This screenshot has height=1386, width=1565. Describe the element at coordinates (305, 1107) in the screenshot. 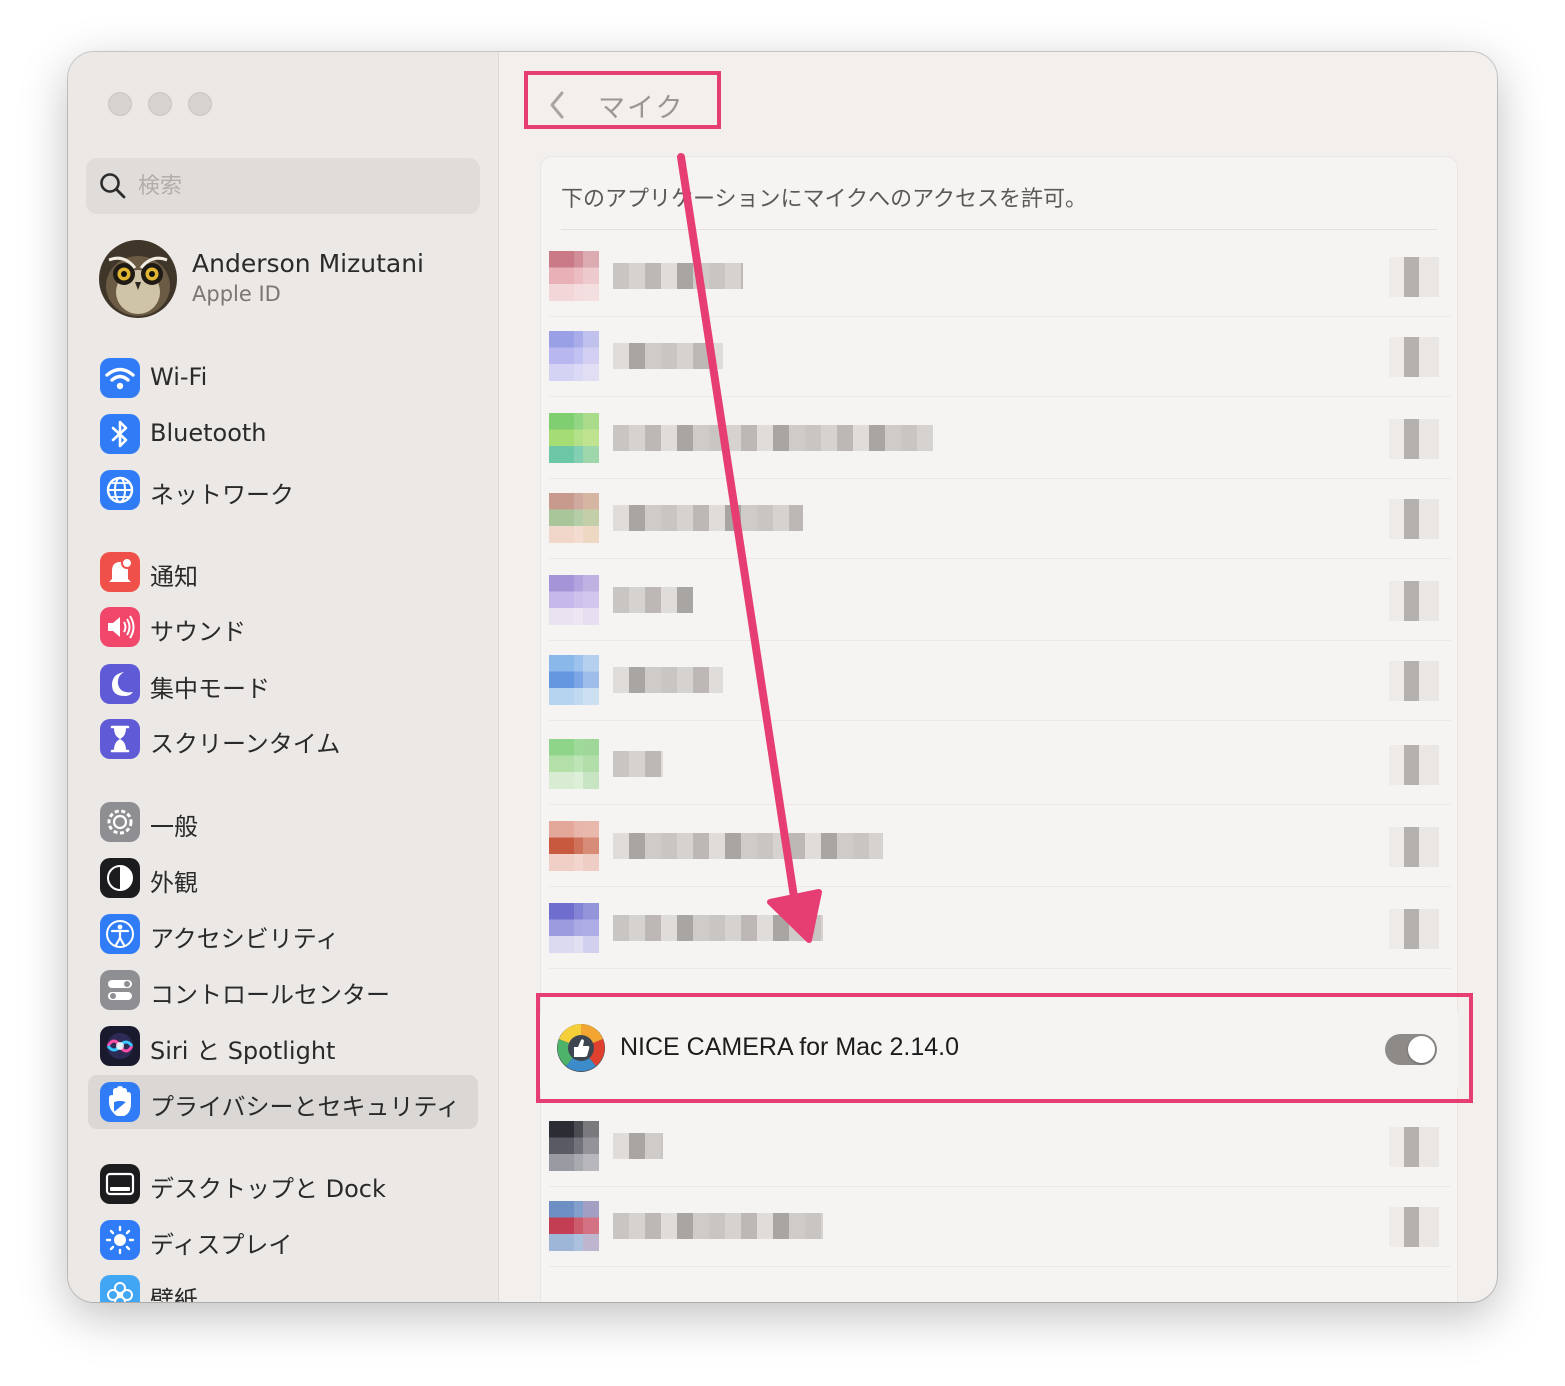

I see `sidebar-item-label: プライバシーとセキュリティ` at that location.